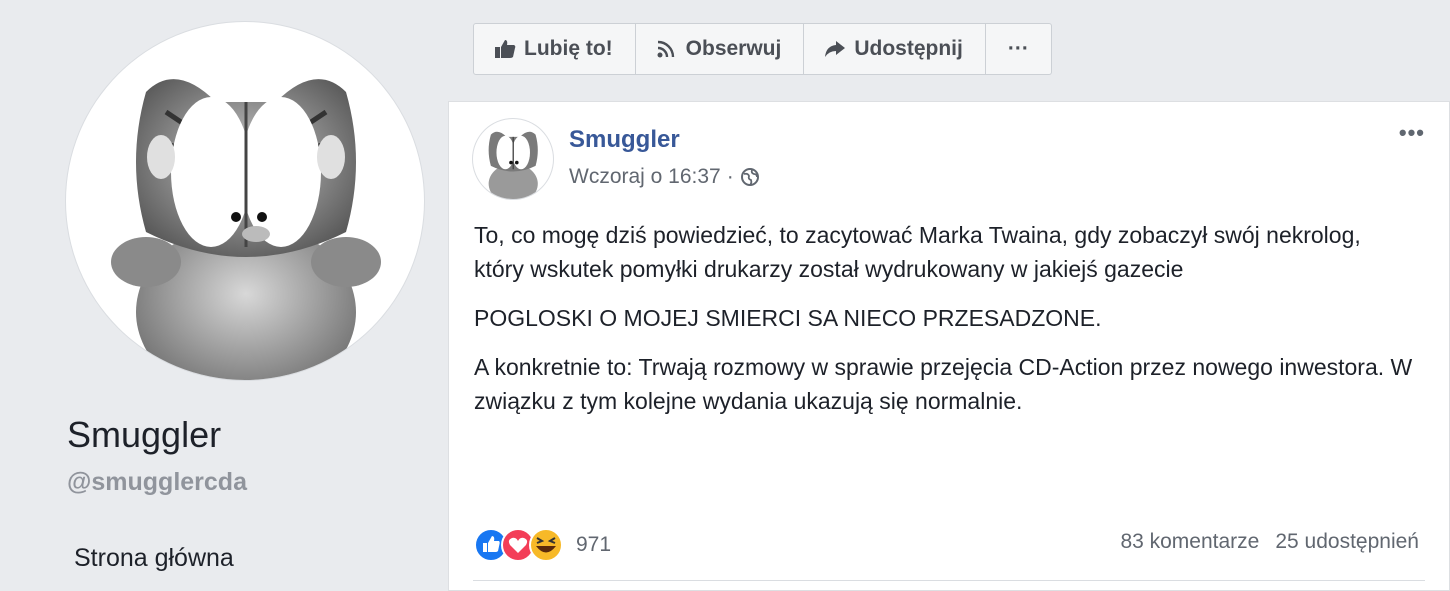 The height and width of the screenshot is (591, 1450). I want to click on reactions-summary: 971, so click(542, 545).